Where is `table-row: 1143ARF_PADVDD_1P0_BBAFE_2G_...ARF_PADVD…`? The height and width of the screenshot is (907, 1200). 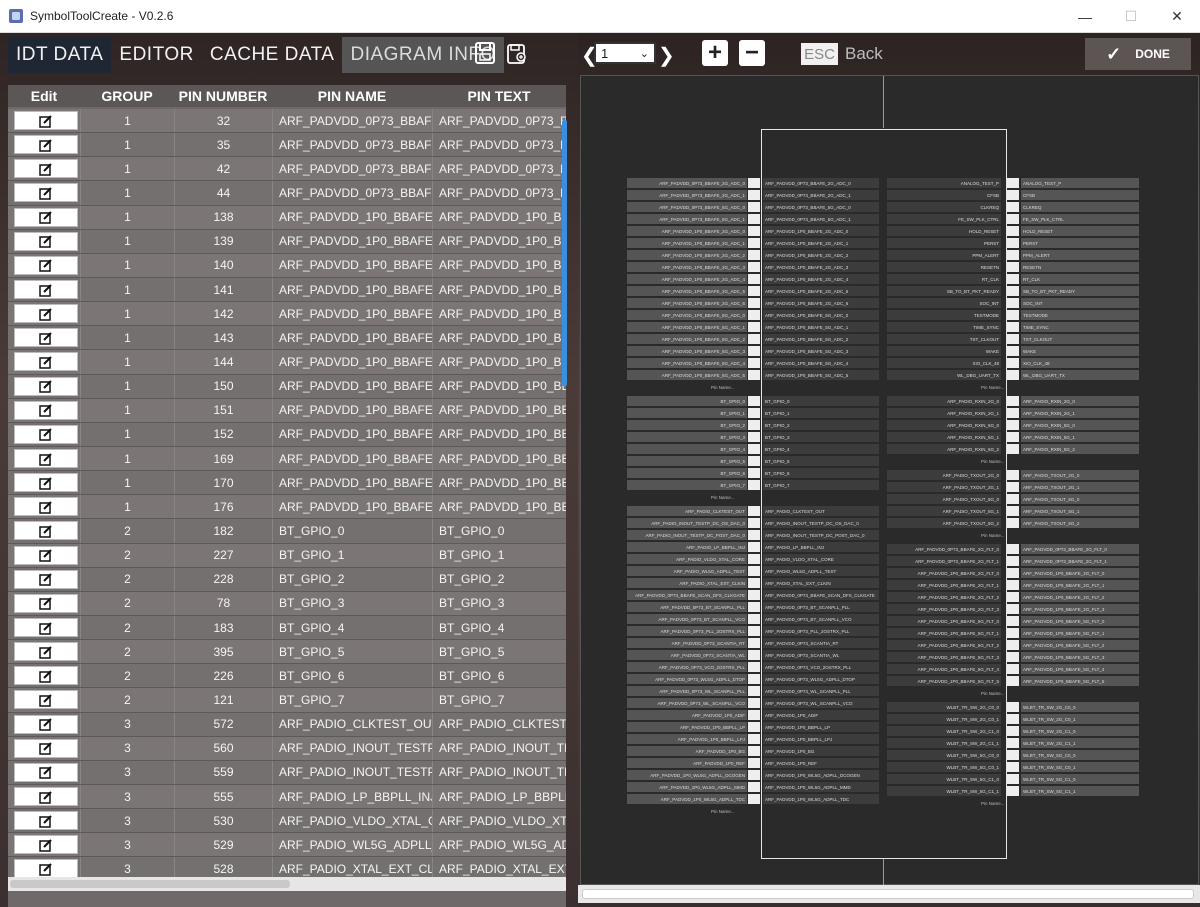
table-row: 1143ARF_PADVDD_1P0_BBAFE_2G_...ARF_PADVD… is located at coordinates (287, 338).